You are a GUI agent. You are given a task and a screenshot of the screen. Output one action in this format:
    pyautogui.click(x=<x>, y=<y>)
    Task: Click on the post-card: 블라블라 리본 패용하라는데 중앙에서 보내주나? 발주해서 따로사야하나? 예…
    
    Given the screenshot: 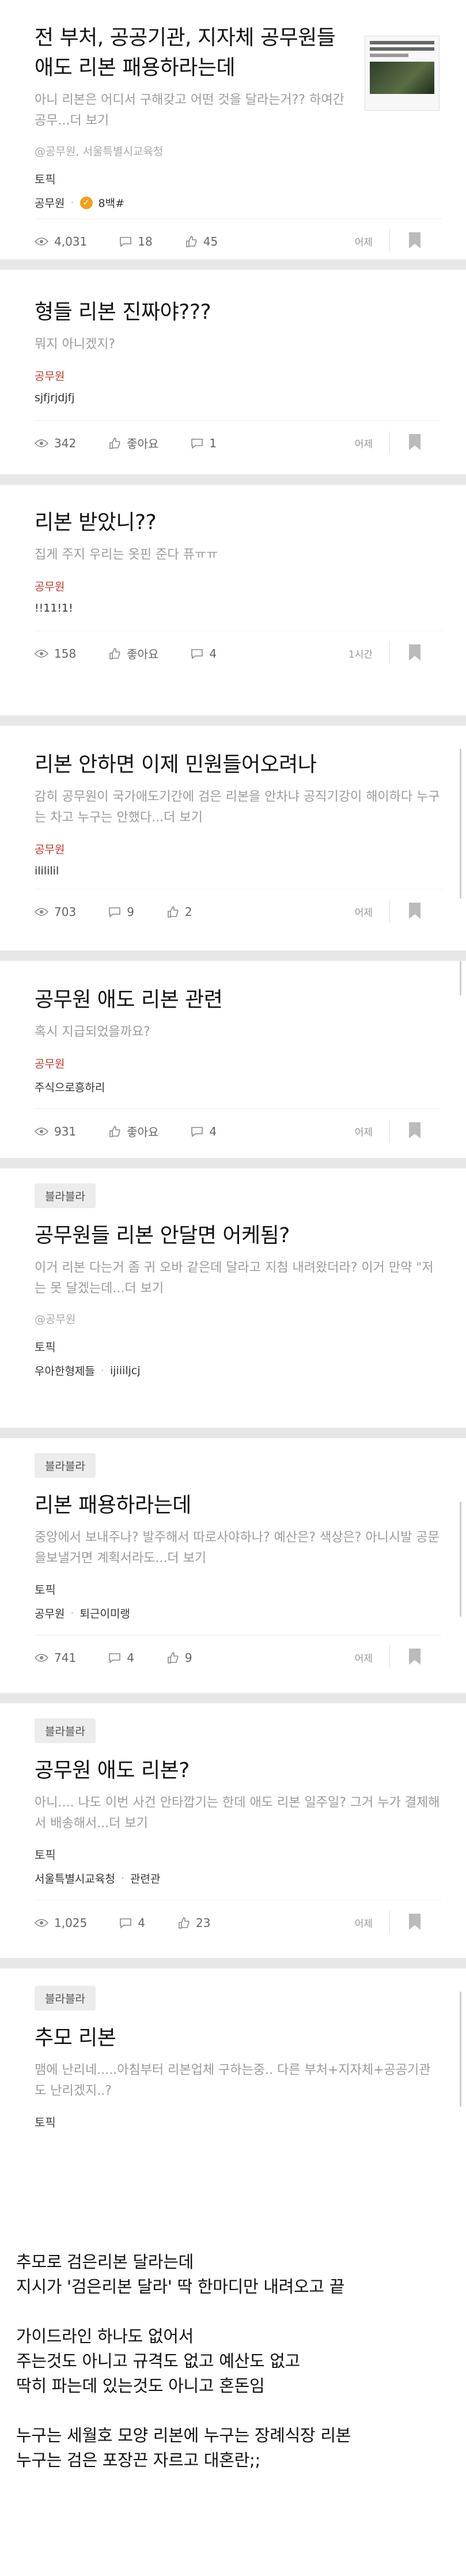 What is the action you would take?
    pyautogui.click(x=233, y=1565)
    